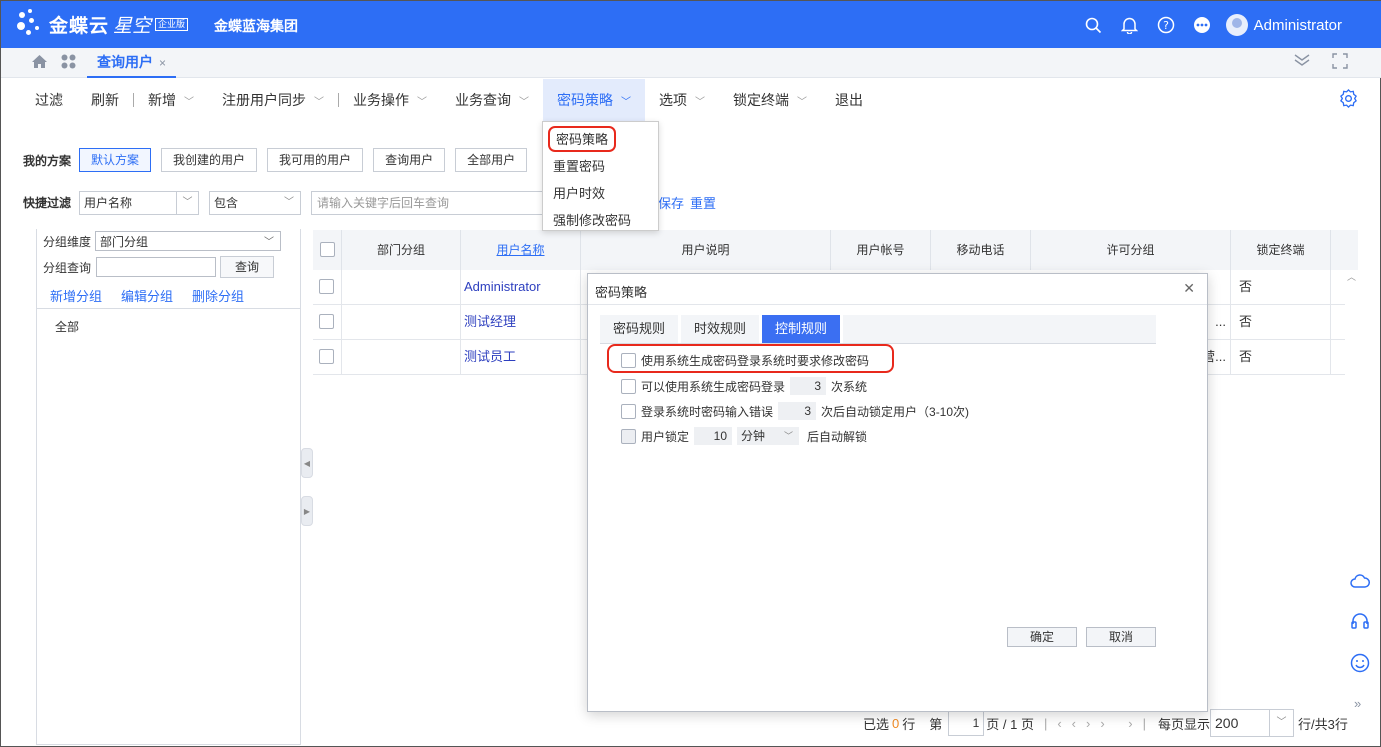  I want to click on business-operation-button: 业务操作 ﹀, so click(390, 100).